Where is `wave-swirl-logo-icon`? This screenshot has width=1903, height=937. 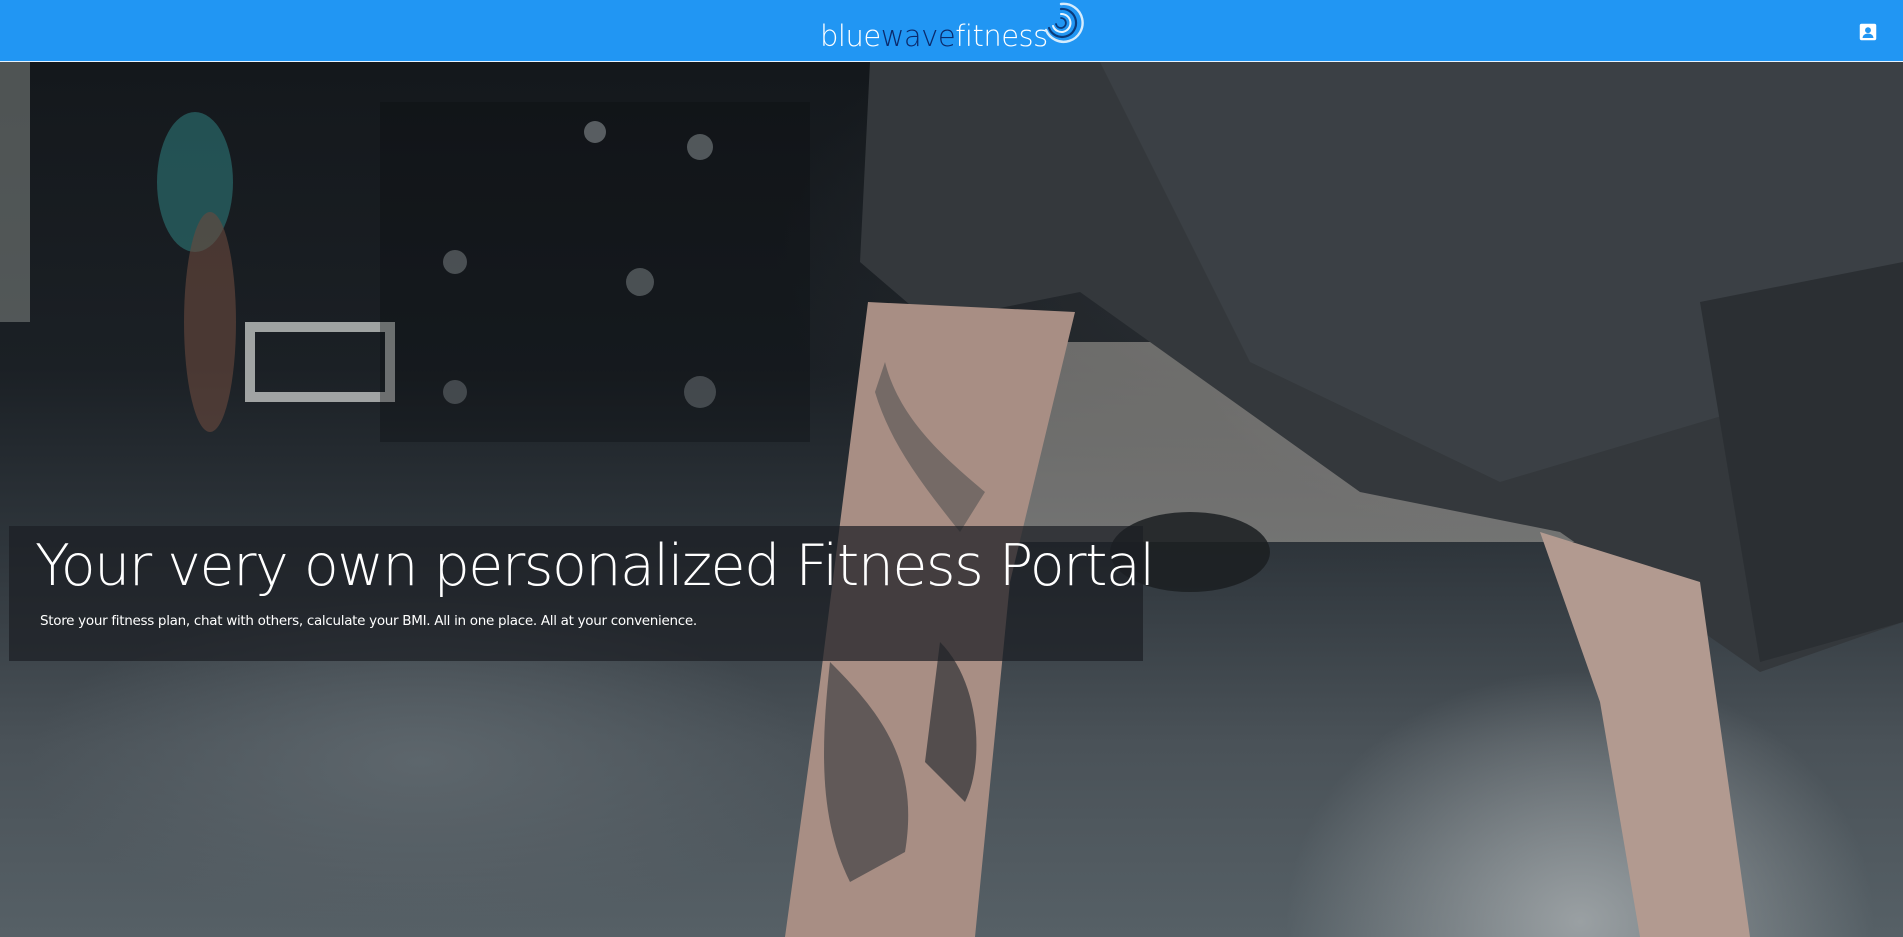
wave-swirl-logo-icon is located at coordinates (1064, 22).